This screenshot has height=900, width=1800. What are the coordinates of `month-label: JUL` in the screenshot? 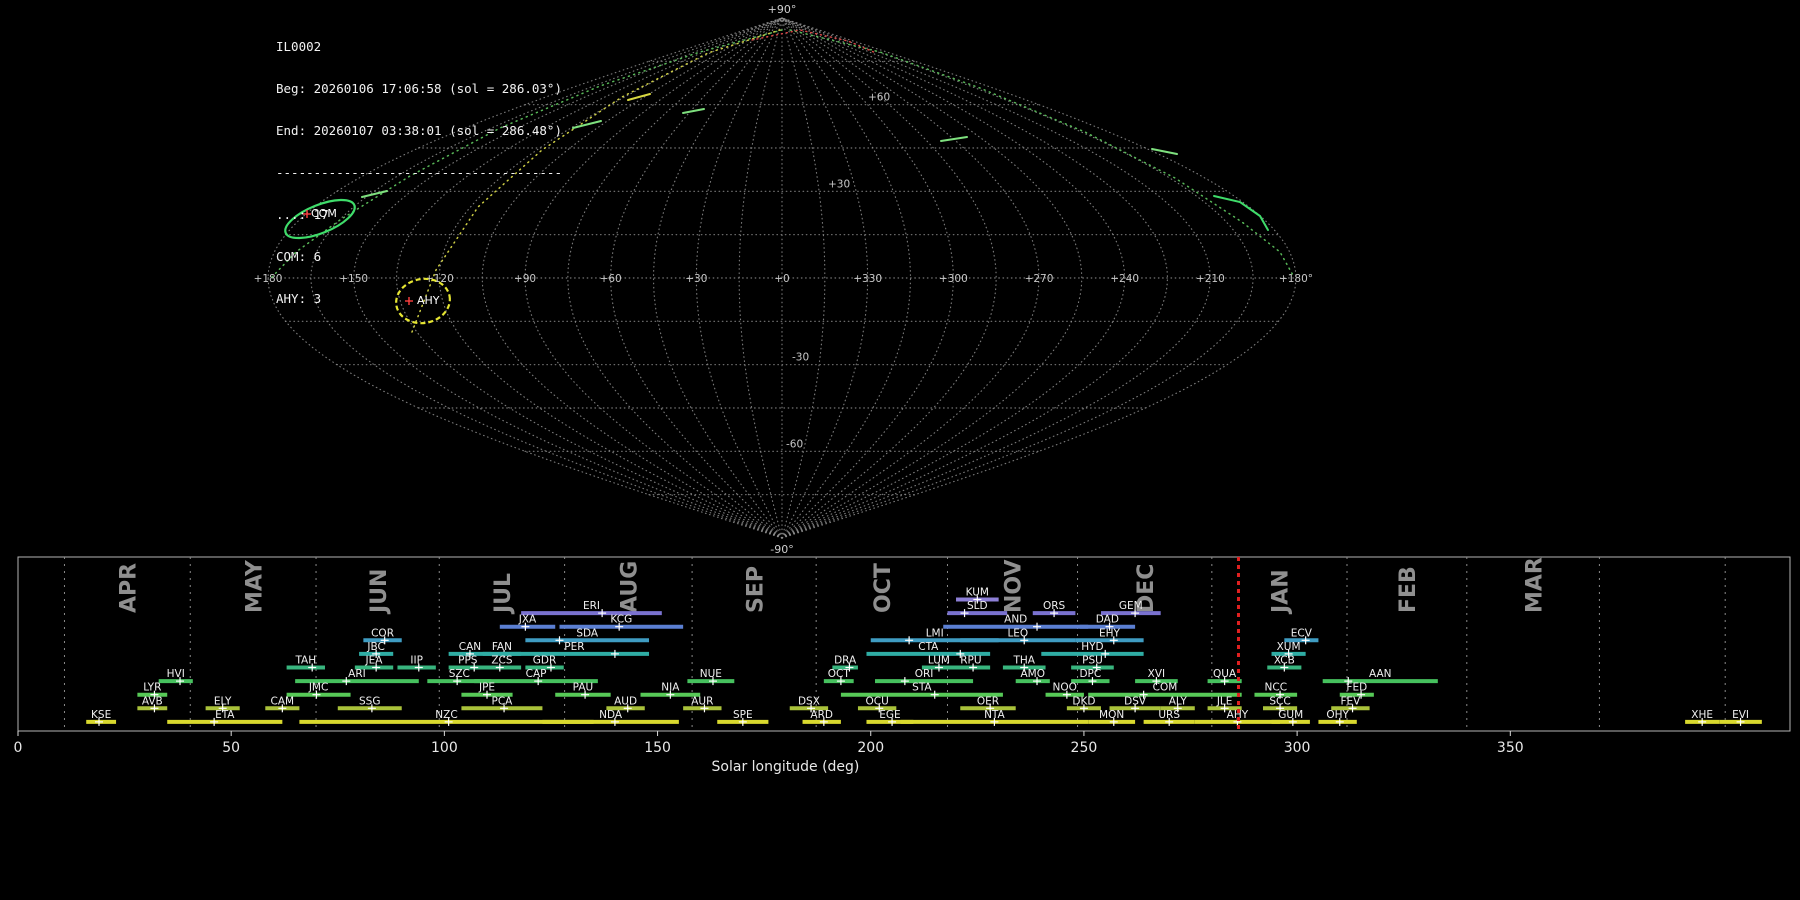 It's located at (503, 594).